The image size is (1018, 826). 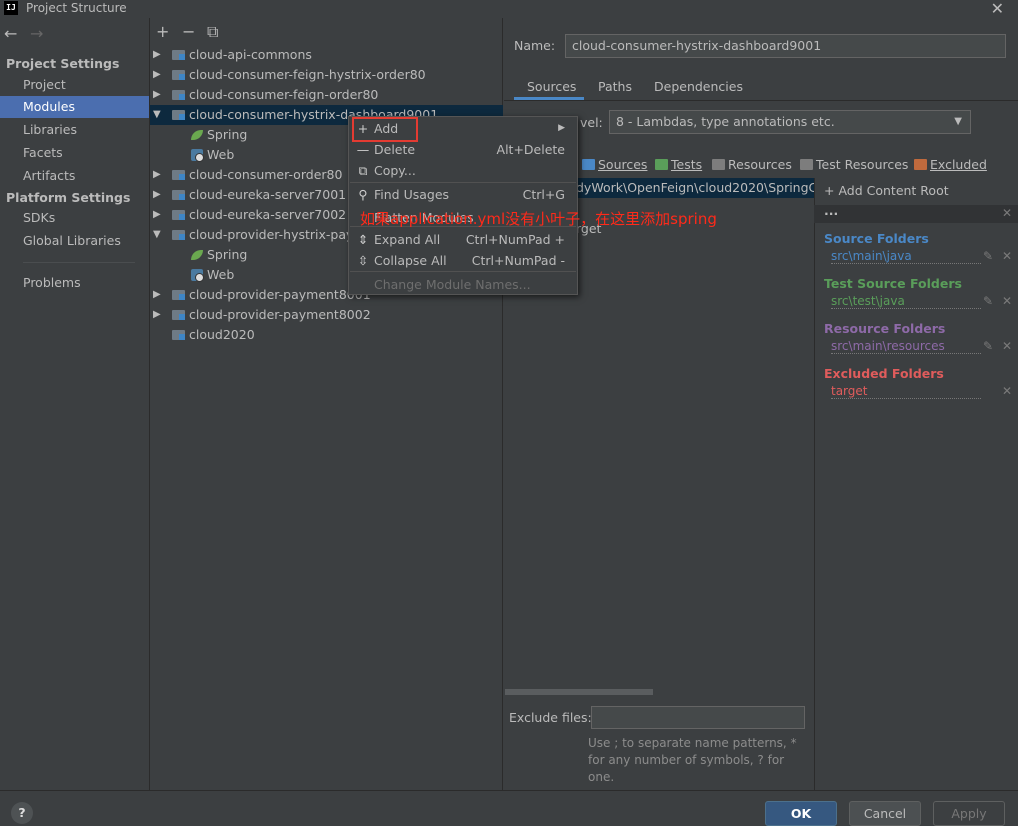 What do you see at coordinates (1007, 346) in the screenshot?
I see `remove-resource-folder-icon: ✕` at bounding box center [1007, 346].